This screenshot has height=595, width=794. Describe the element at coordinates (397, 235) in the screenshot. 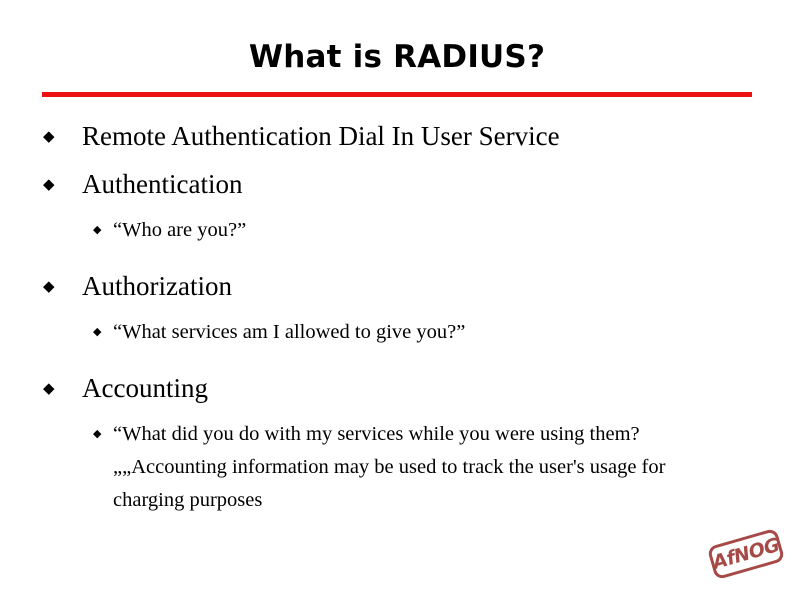

I see `bullet-item-level2: ◆ “Who are you?”` at that location.